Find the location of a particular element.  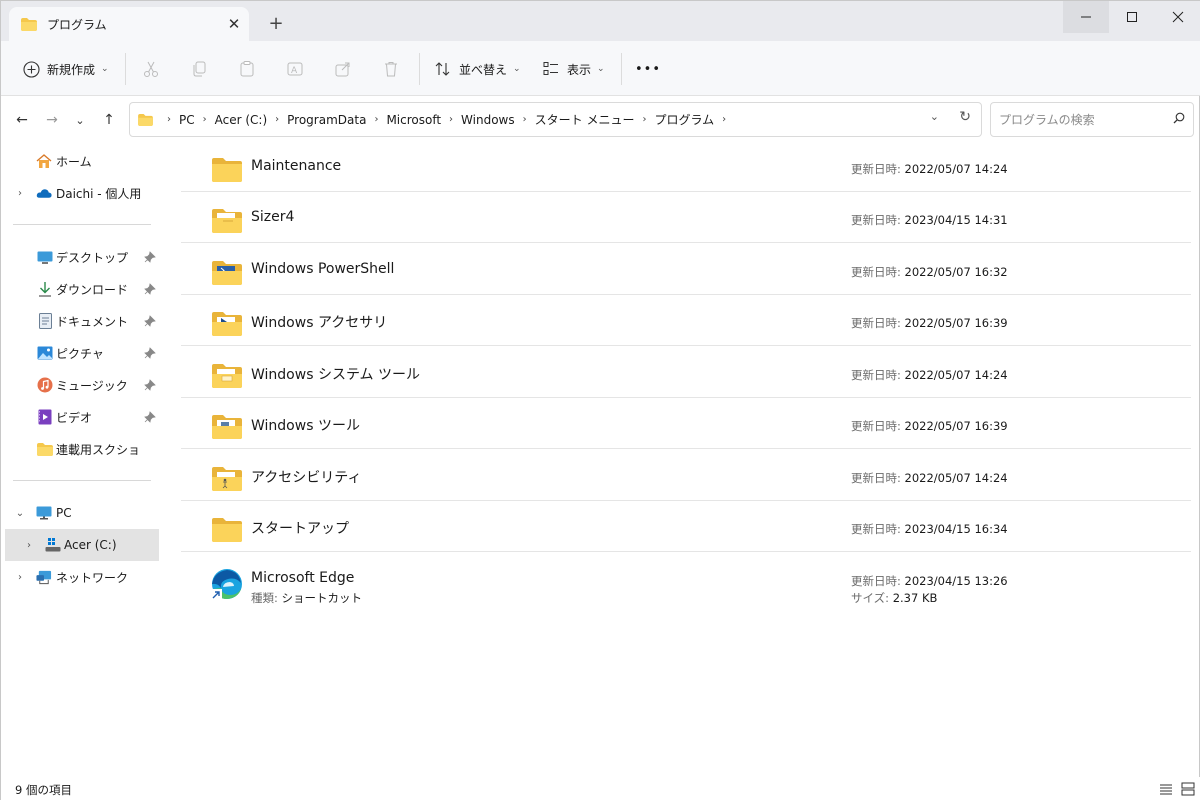

tiles-view-button is located at coordinates (1188, 789).